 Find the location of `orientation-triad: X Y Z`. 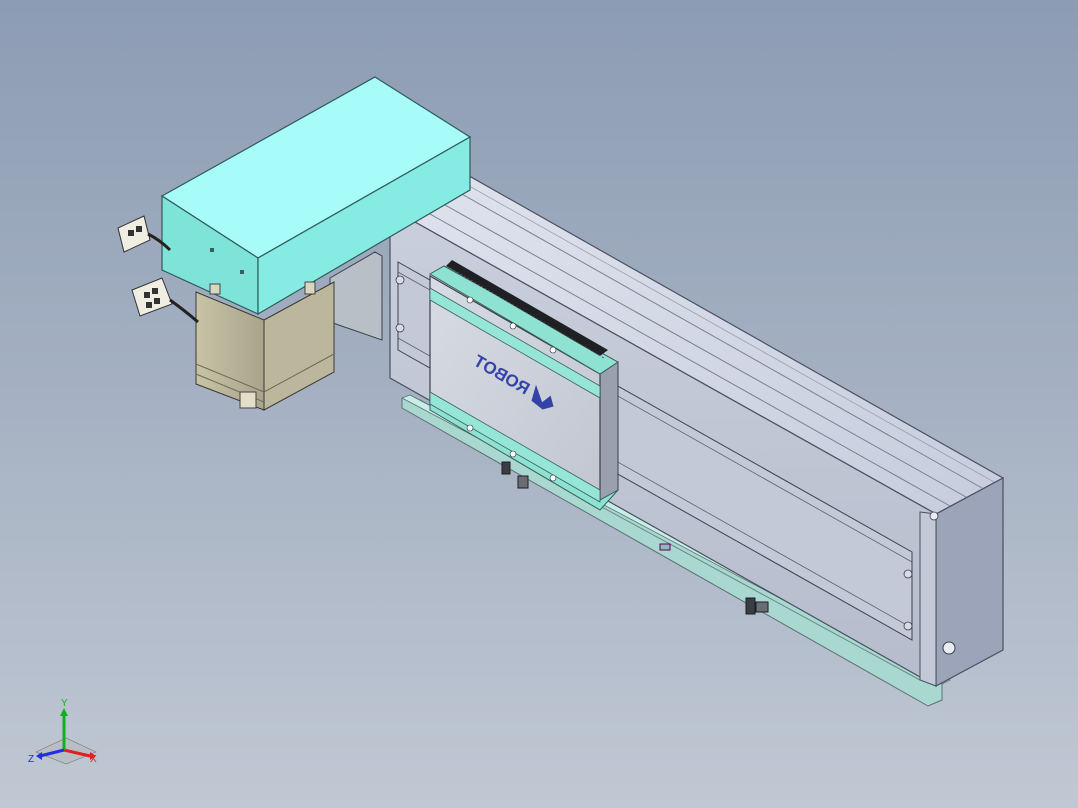

orientation-triad: X Y Z is located at coordinates (66, 734).